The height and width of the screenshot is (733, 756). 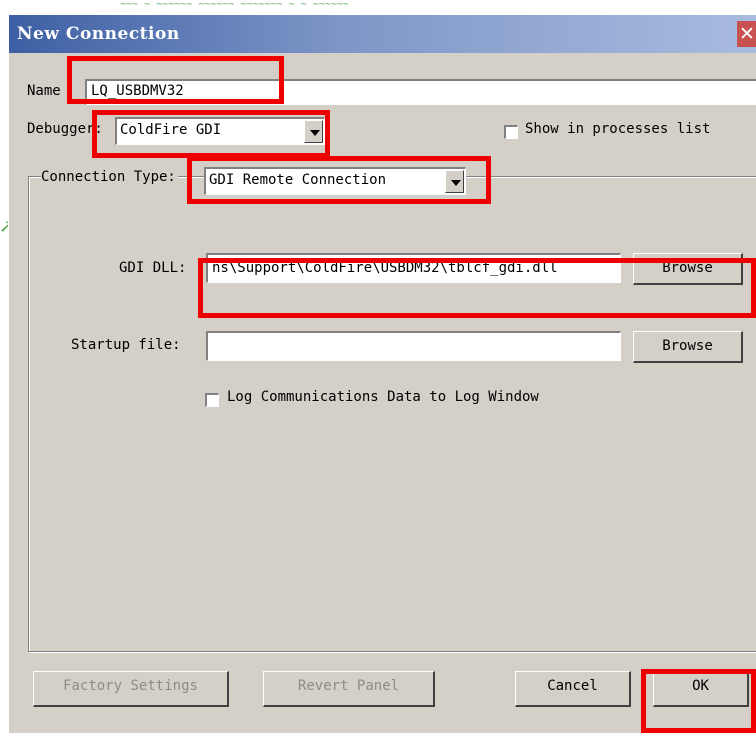 I want to click on factory-settings-label: Factory Settings, so click(x=130, y=686).